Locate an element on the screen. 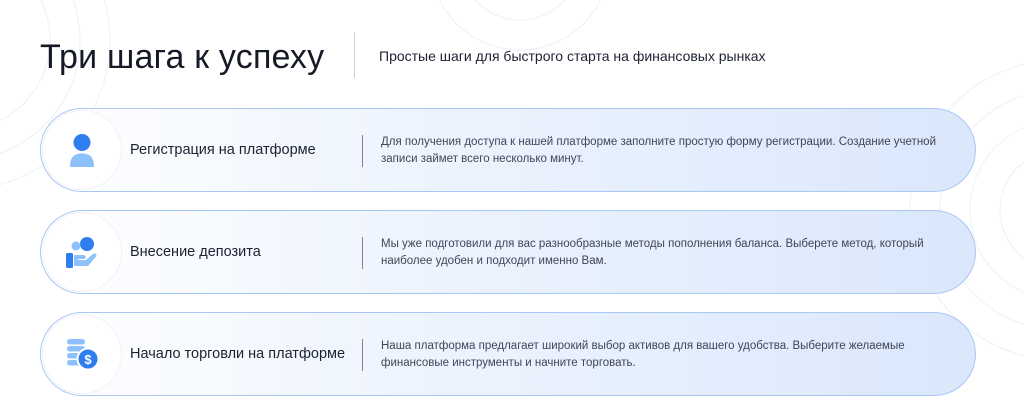 This screenshot has width=1024, height=409. deposit-icon is located at coordinates (81, 252).